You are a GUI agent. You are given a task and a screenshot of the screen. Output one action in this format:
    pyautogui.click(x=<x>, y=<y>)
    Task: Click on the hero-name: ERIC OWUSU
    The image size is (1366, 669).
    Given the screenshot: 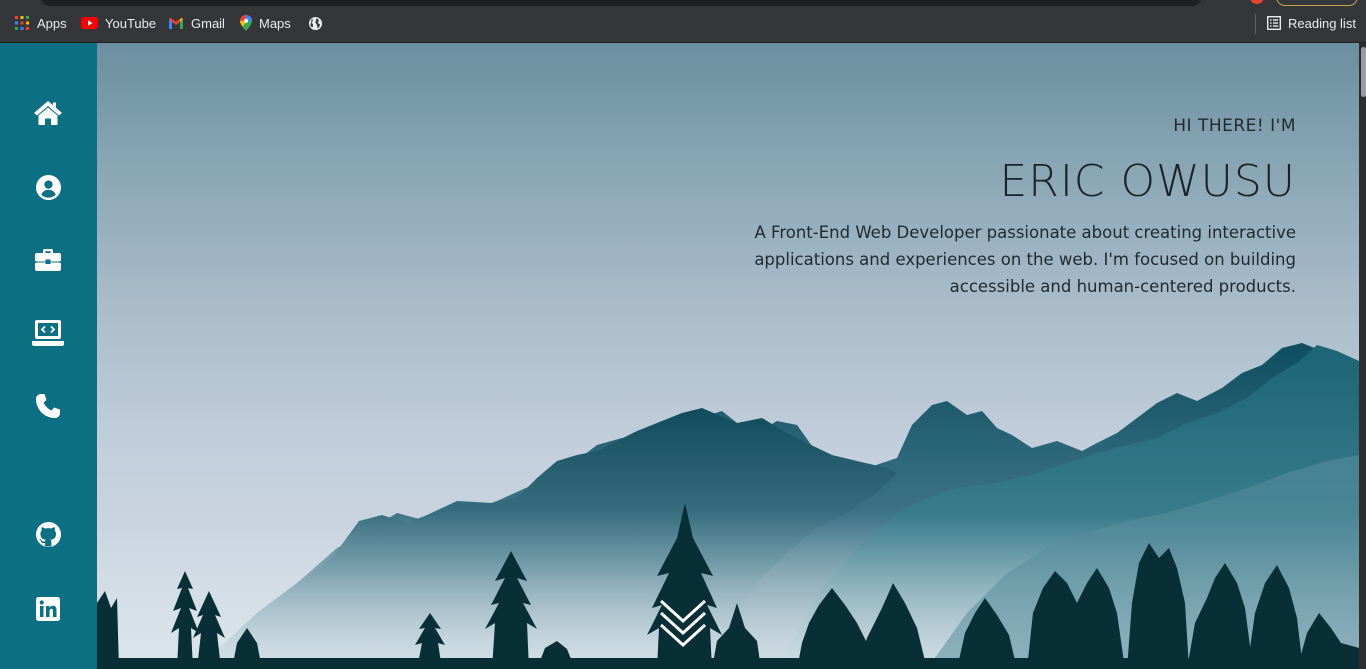 What is the action you would take?
    pyautogui.click(x=1147, y=181)
    